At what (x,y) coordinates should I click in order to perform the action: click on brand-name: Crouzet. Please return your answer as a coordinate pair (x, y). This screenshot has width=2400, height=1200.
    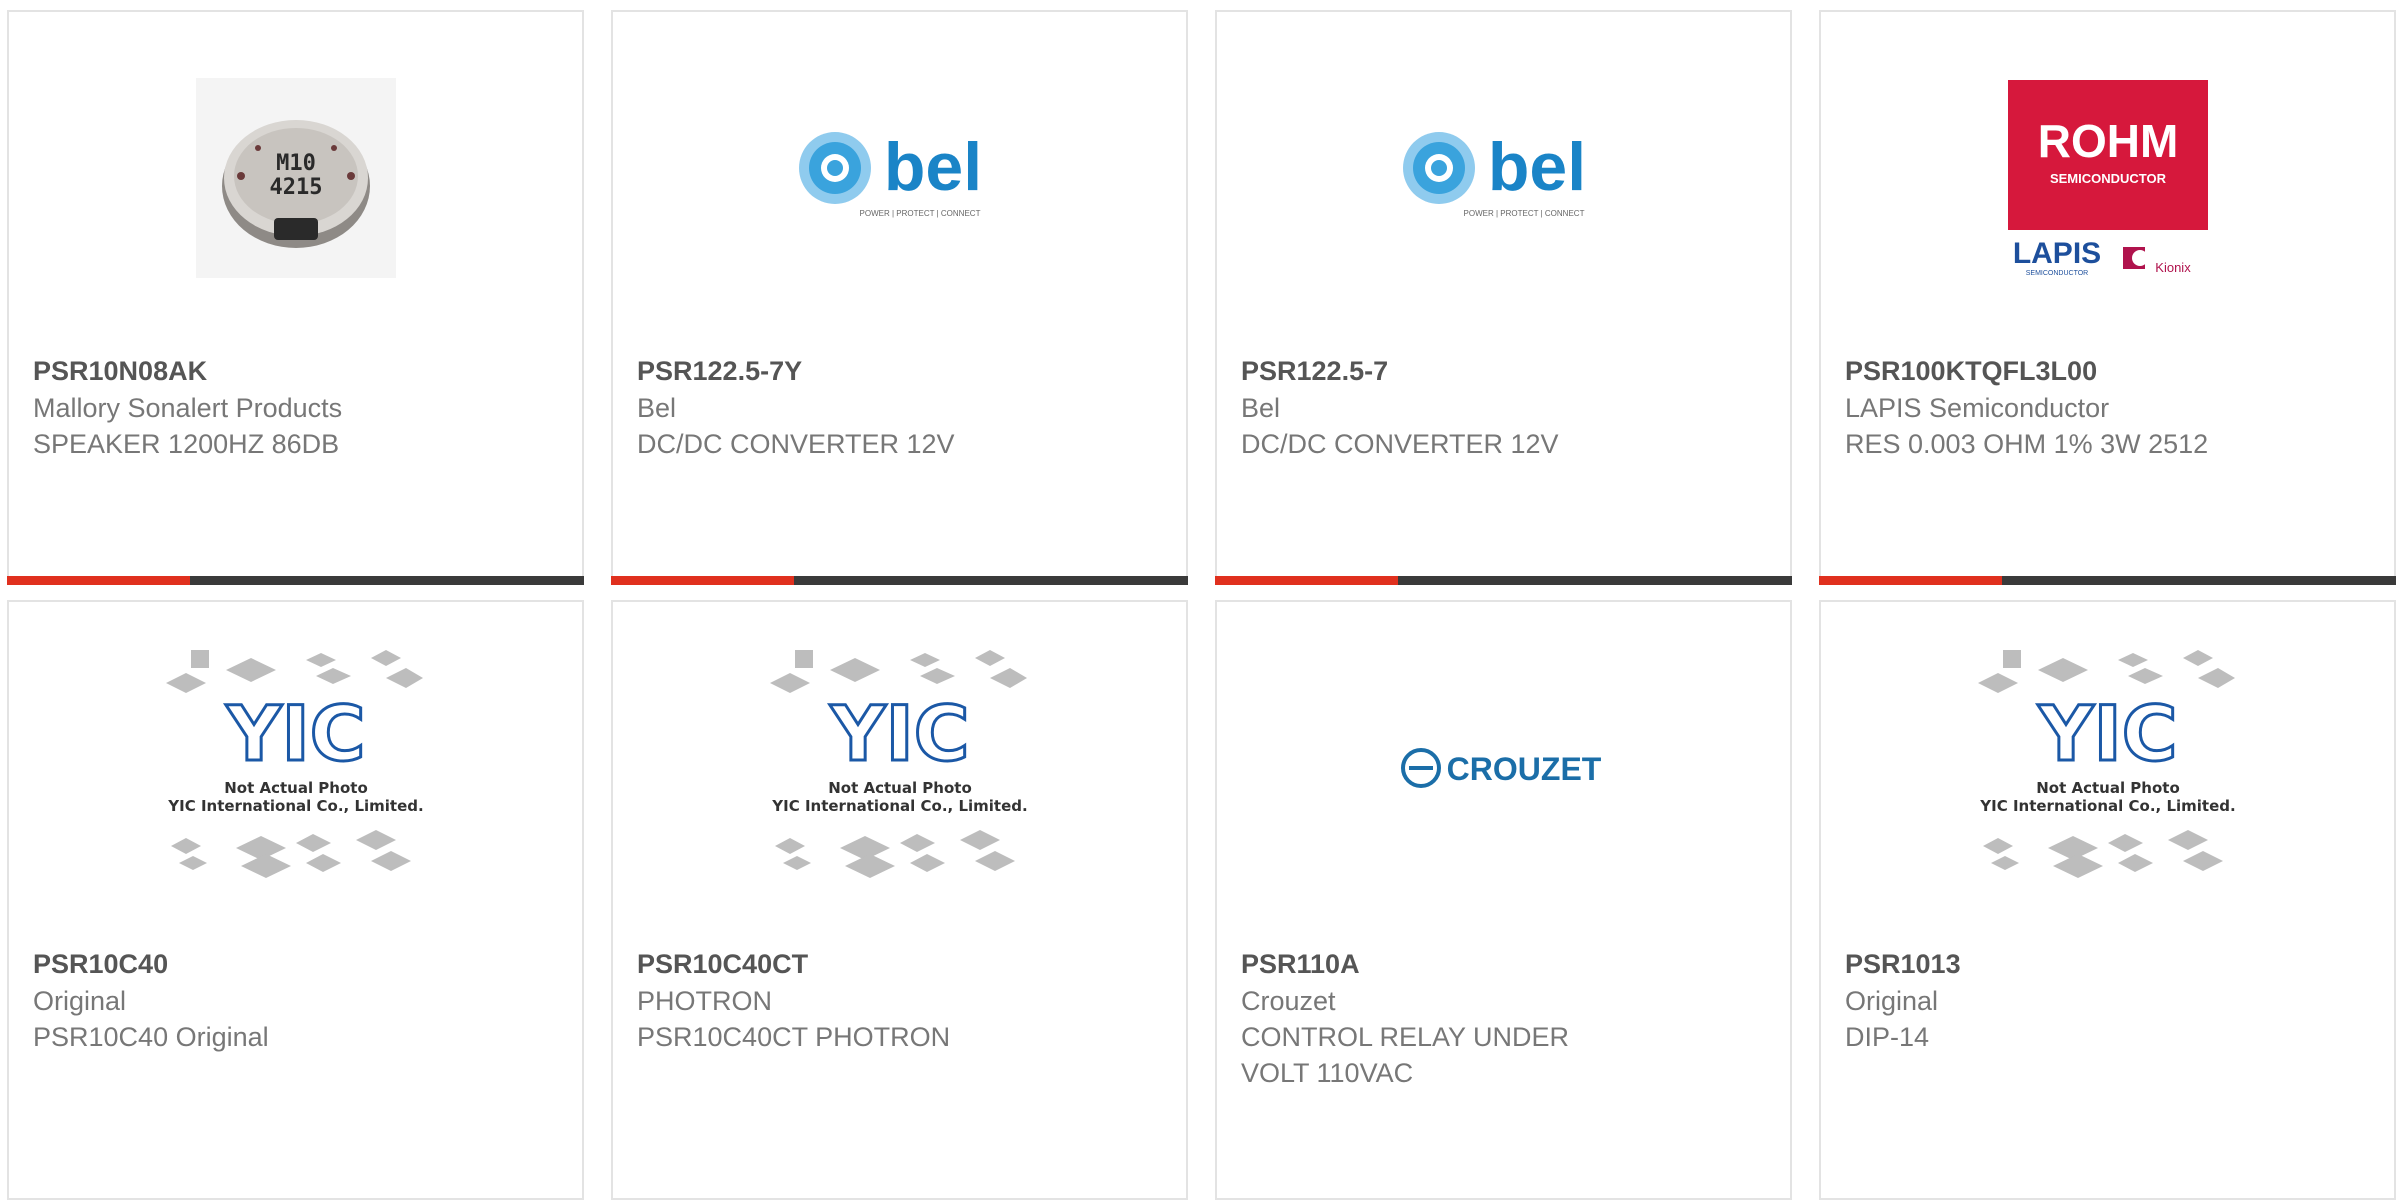
    Looking at the image, I should click on (1288, 1001).